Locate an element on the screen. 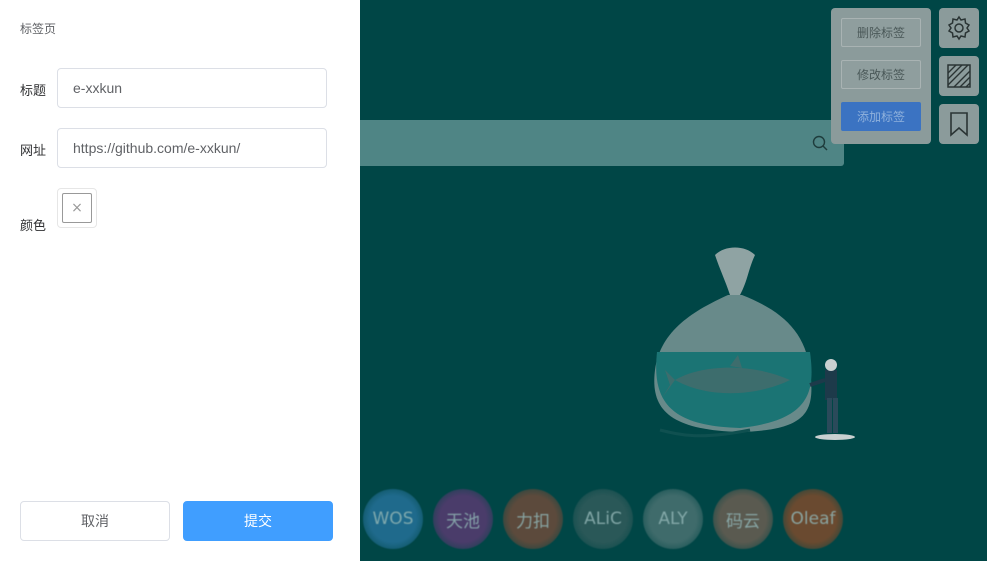 The width and height of the screenshot is (987, 561). drawer-title: 标签页 is located at coordinates (38, 29).